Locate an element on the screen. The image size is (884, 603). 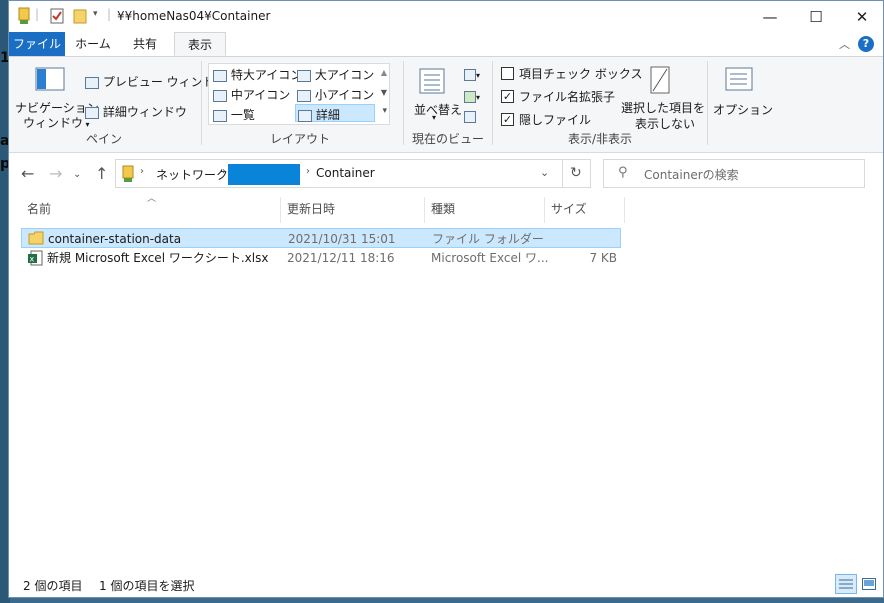
more-icon: ▾ is located at coordinates (384, 111).